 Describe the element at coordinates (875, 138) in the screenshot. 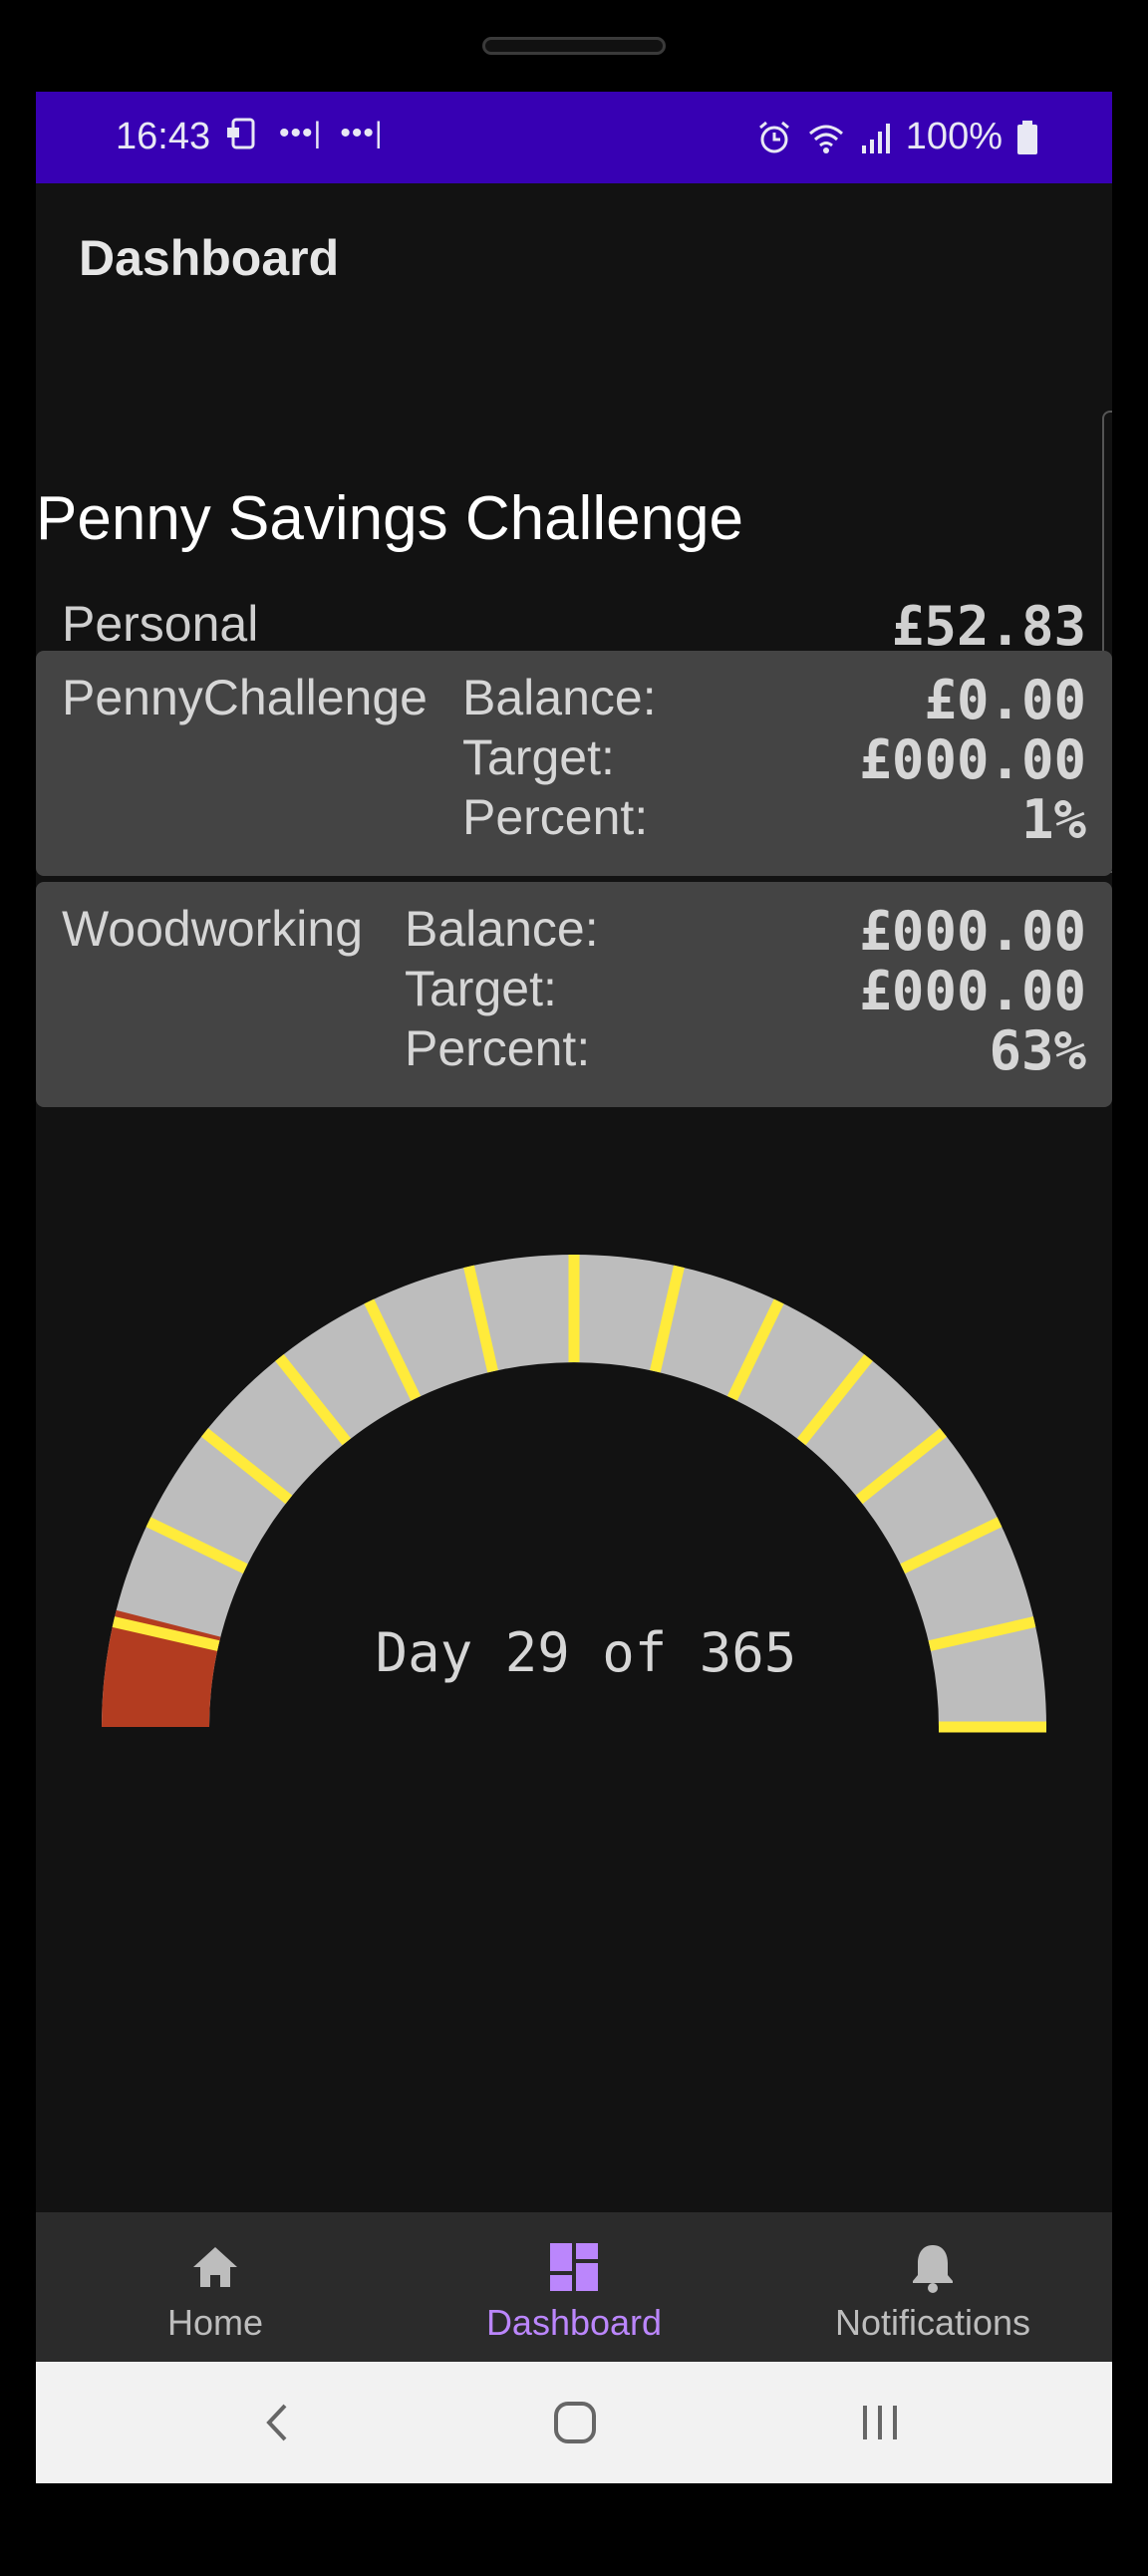

I see `signal-icon` at that location.